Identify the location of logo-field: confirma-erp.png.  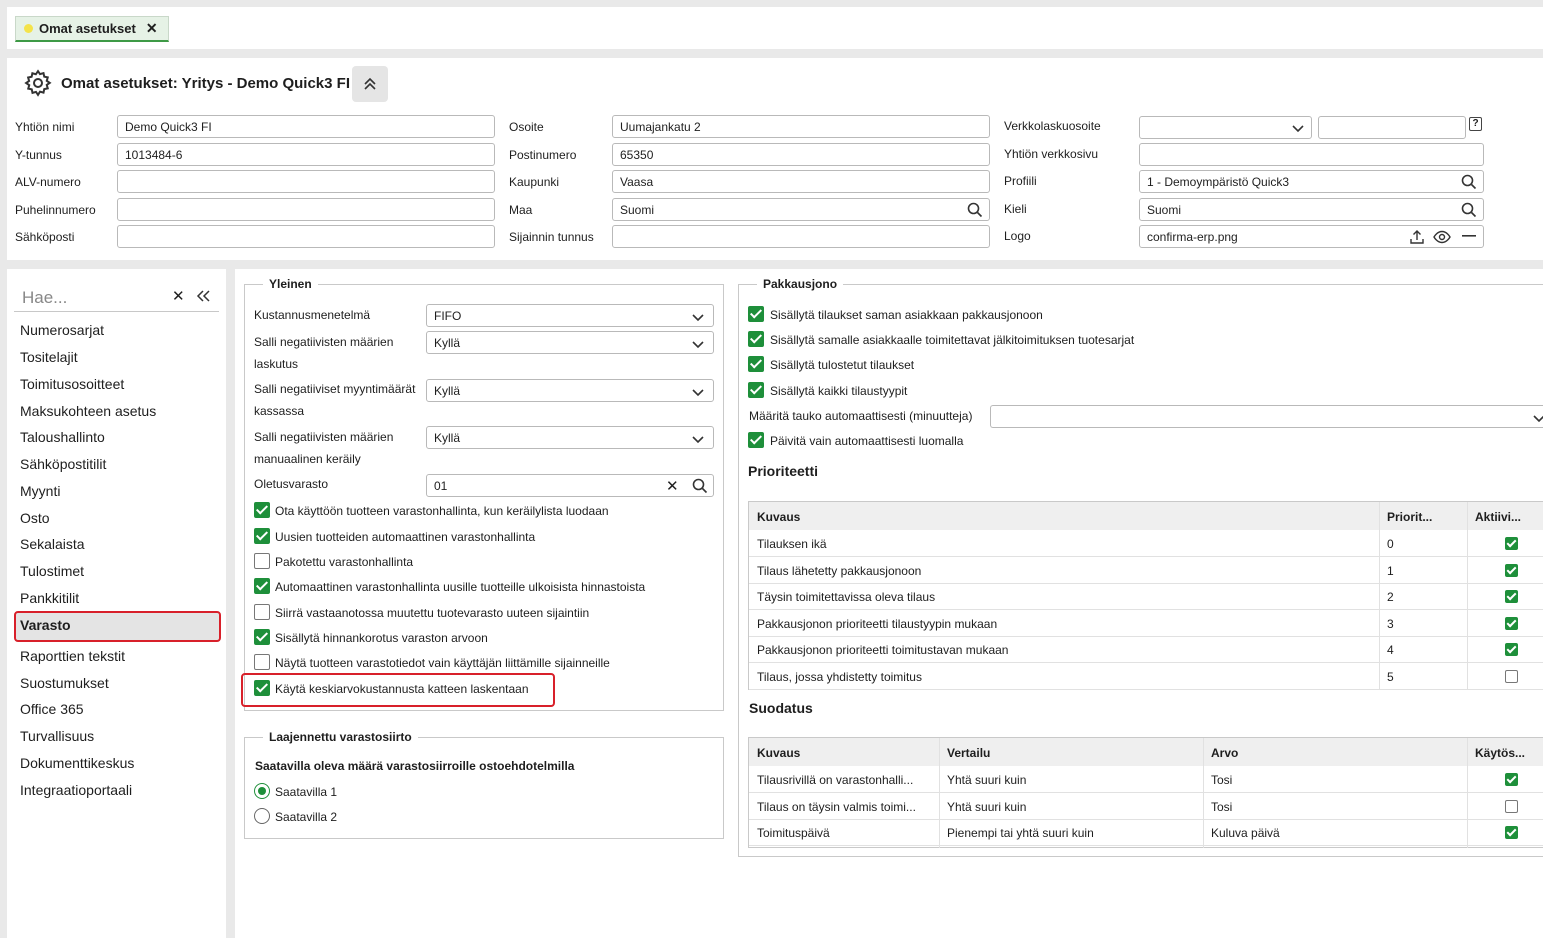
(1311, 236).